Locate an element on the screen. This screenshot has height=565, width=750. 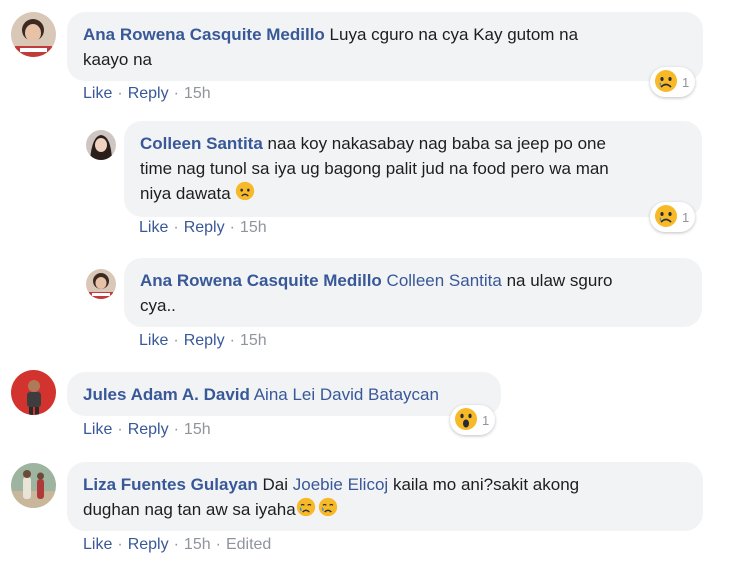
comment-text: na ulaw sguro is located at coordinates (559, 280).